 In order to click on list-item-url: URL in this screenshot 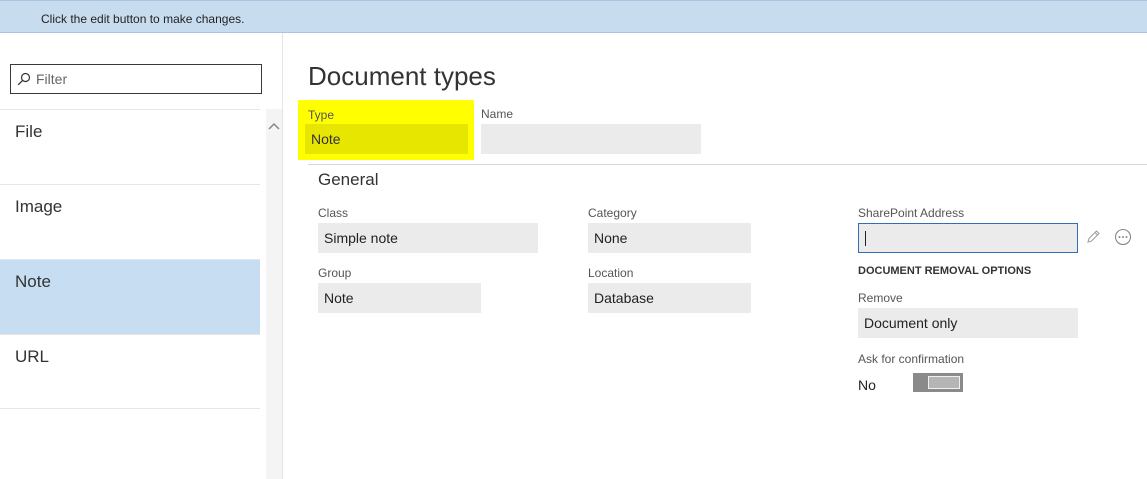, I will do `click(130, 371)`.